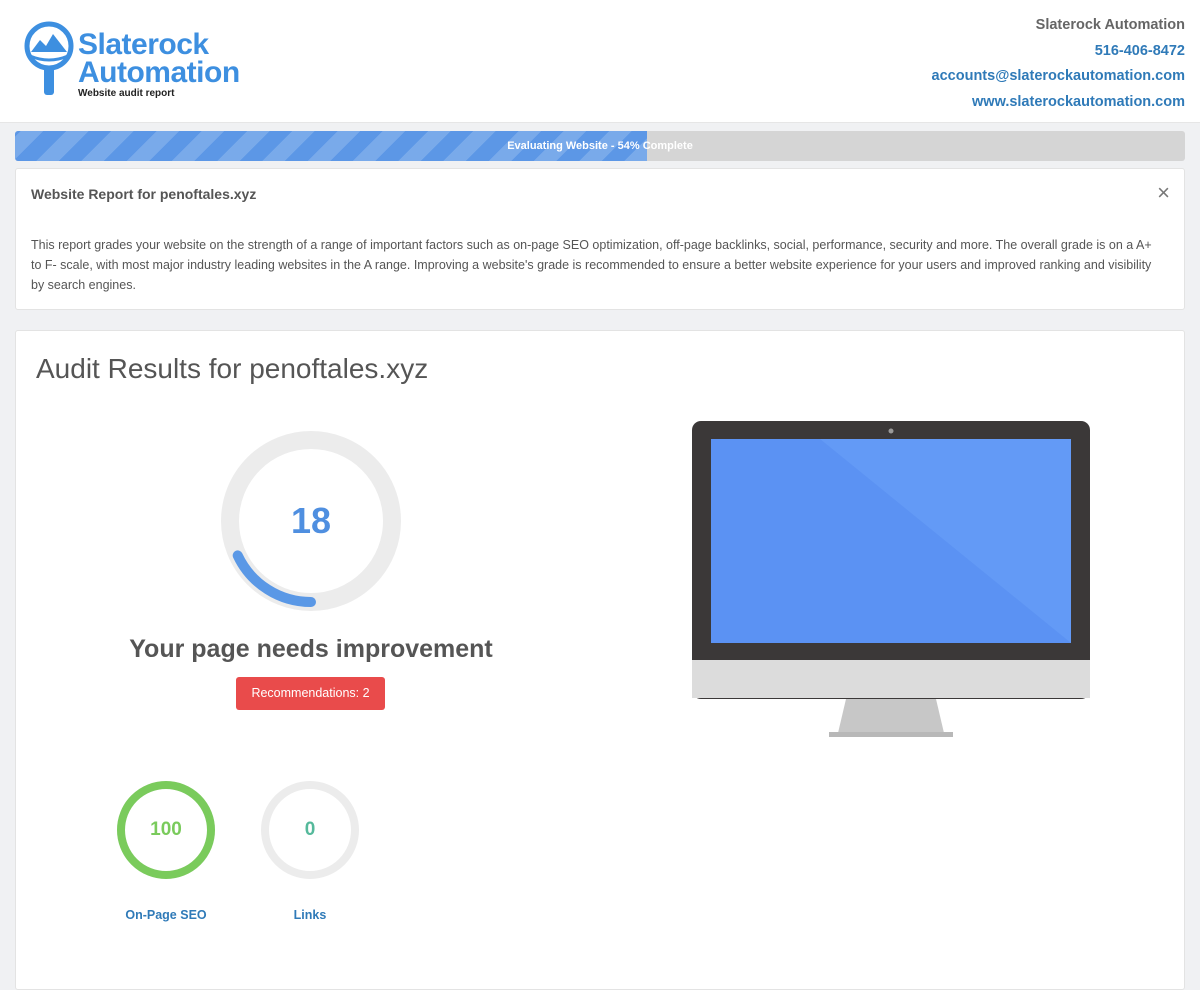 The width and height of the screenshot is (1200, 990). Describe the element at coordinates (310, 693) in the screenshot. I see `recommendations-button: Recommendations: 2` at that location.